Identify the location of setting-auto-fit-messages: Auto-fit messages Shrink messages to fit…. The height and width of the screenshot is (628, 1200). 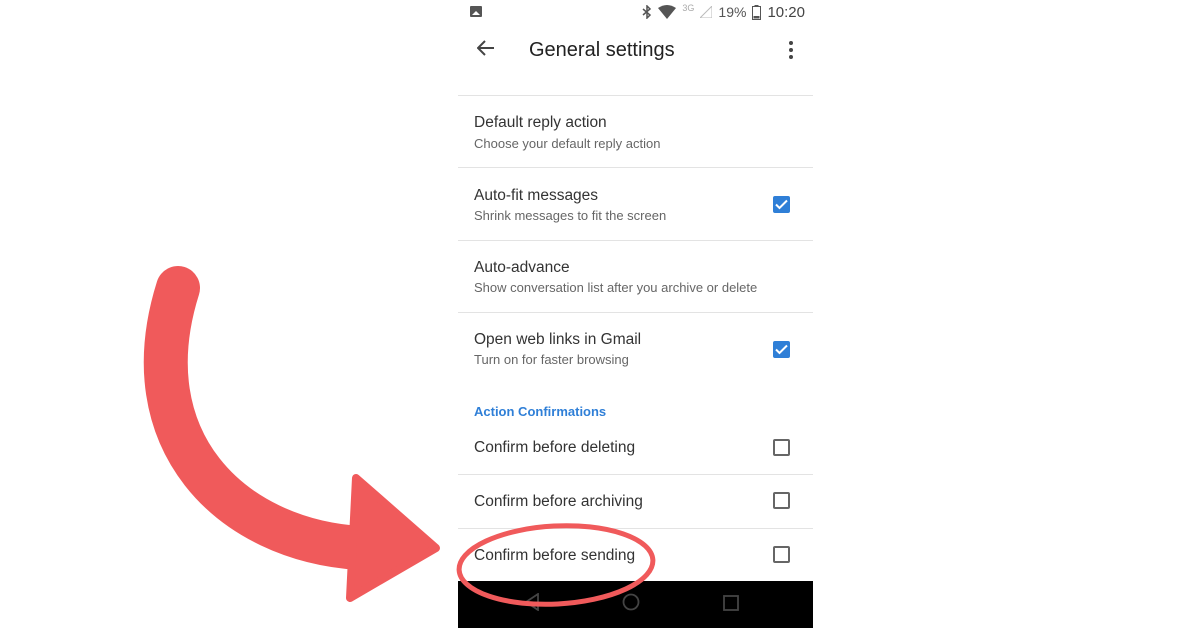
(635, 204).